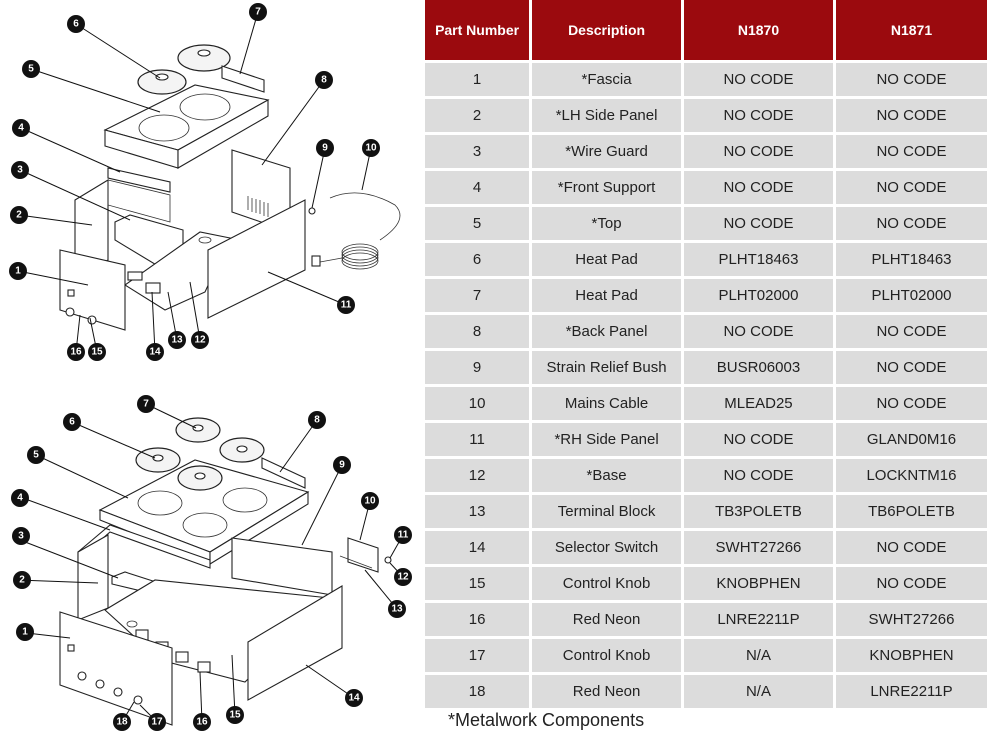 The width and height of the screenshot is (990, 732). What do you see at coordinates (477, 367) in the screenshot?
I see `cell-part-number: 9` at bounding box center [477, 367].